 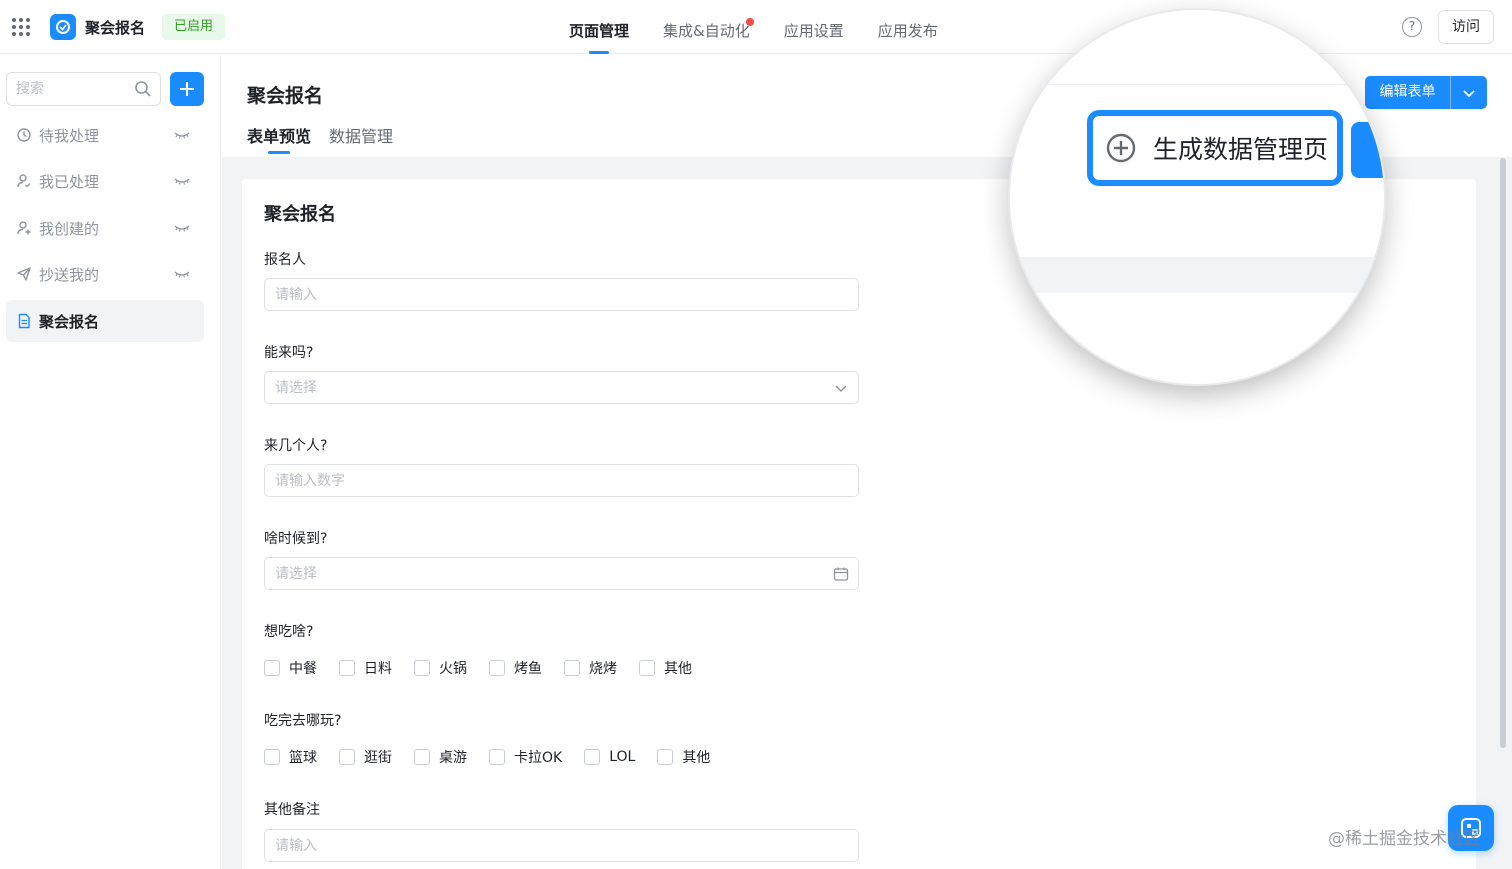 I want to click on search-input, so click(x=67, y=89).